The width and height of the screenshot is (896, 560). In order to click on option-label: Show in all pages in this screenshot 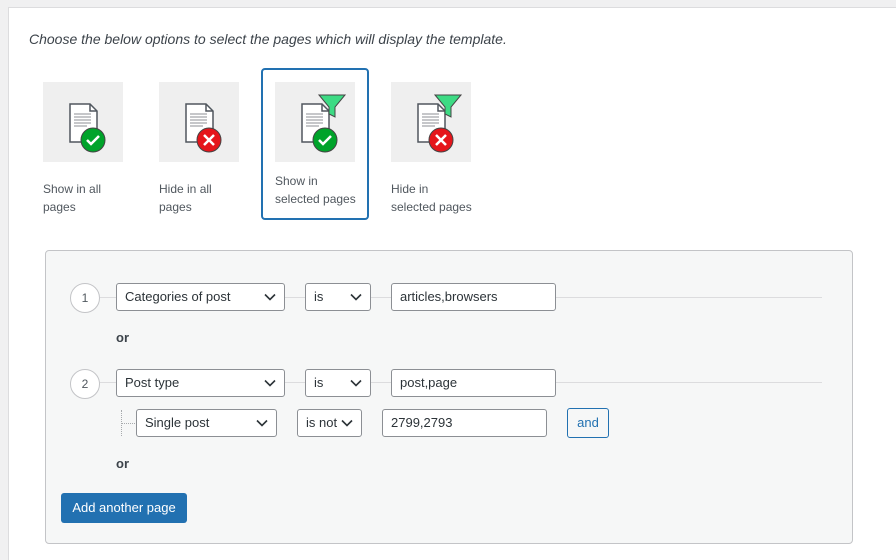, I will do `click(72, 198)`.